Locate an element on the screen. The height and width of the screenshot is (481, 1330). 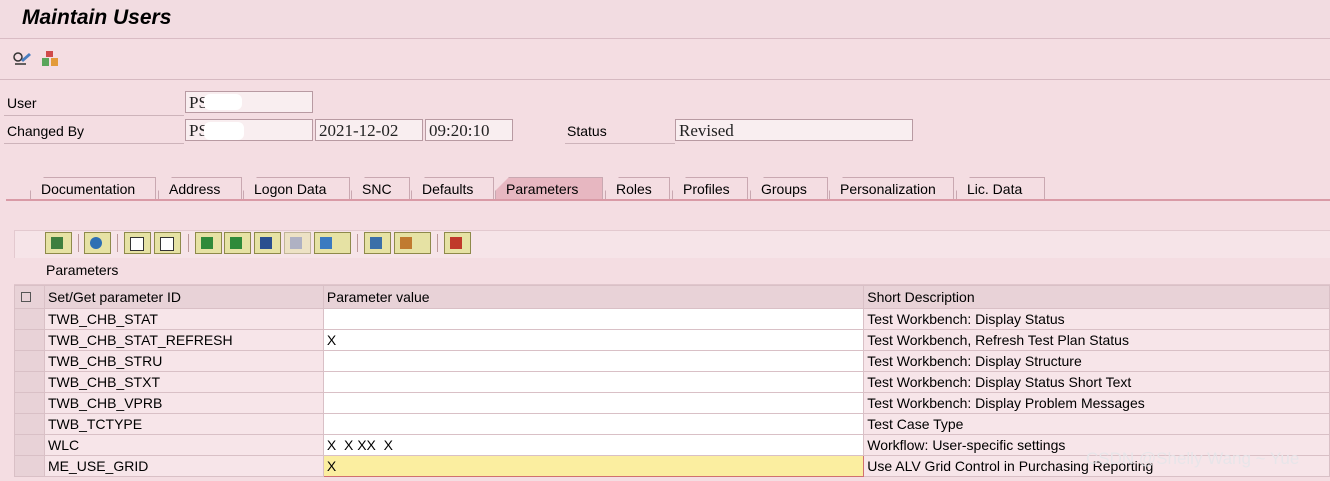
watermark: CSDN @Shelly Wang ~ Yue is located at coordinates (1193, 458).